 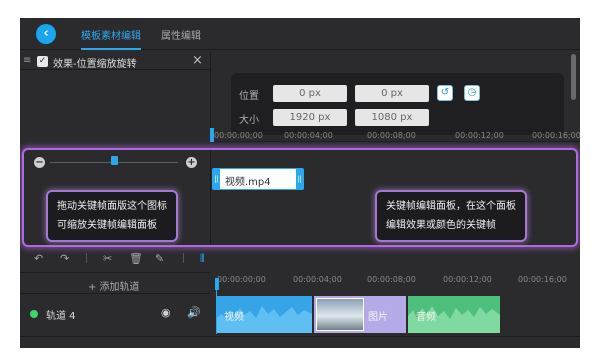 I want to click on clip-label: 视频, so click(x=234, y=317).